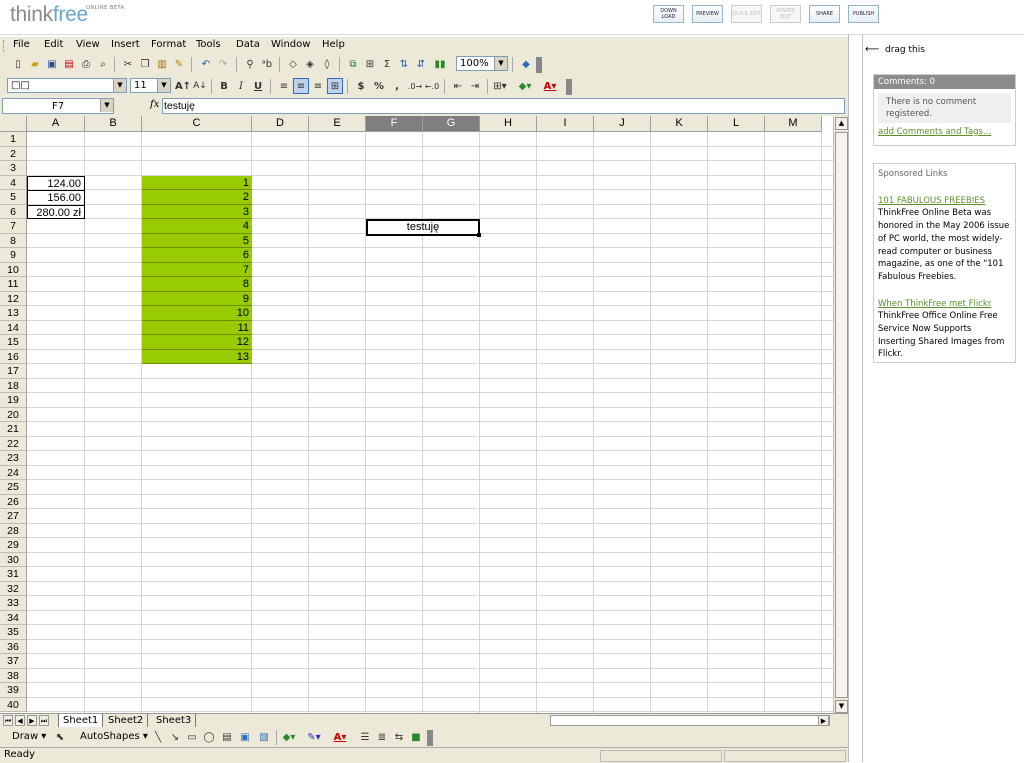 The height and width of the screenshot is (763, 1024). What do you see at coordinates (197, 313) in the screenshot?
I see `cell-c13: 10` at bounding box center [197, 313].